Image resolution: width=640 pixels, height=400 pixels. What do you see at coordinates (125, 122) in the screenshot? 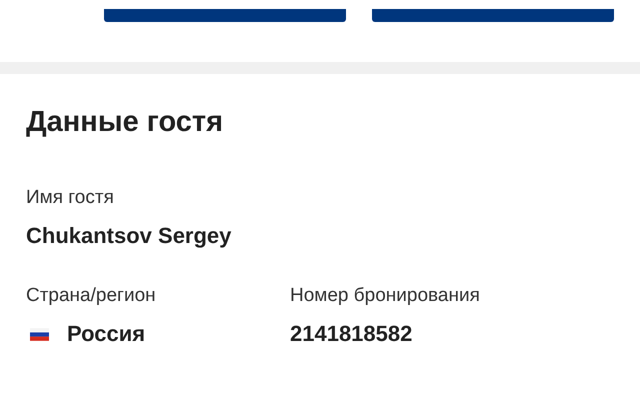
I see `section-title: Данные гостя` at bounding box center [125, 122].